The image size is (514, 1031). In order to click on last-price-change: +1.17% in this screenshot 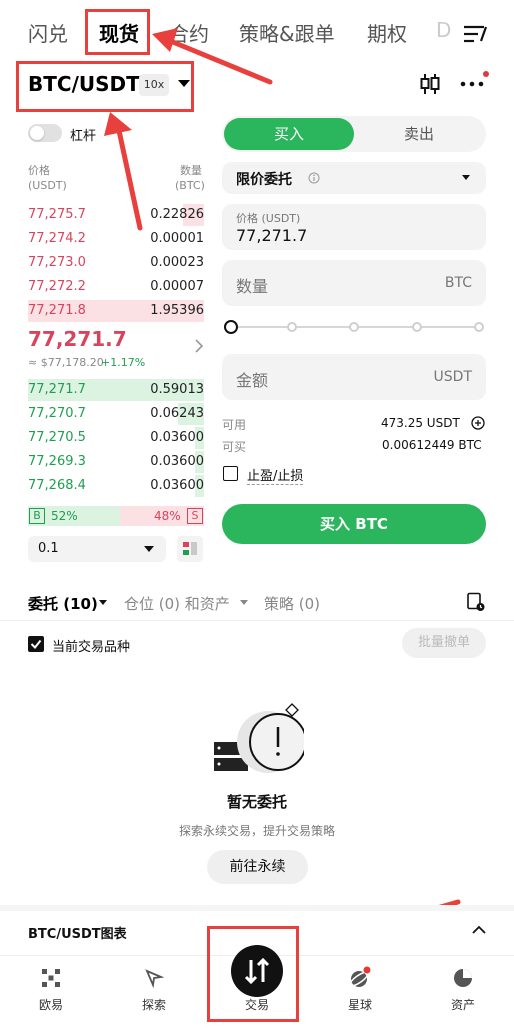, I will do `click(123, 362)`.